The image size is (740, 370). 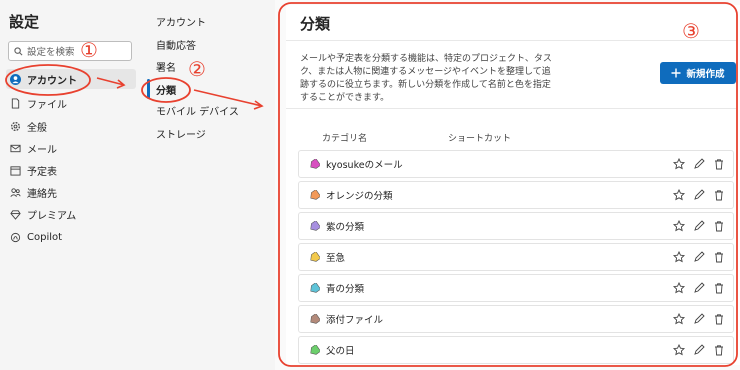 I want to click on search-placeholder: 設定を検索, so click(x=51, y=52).